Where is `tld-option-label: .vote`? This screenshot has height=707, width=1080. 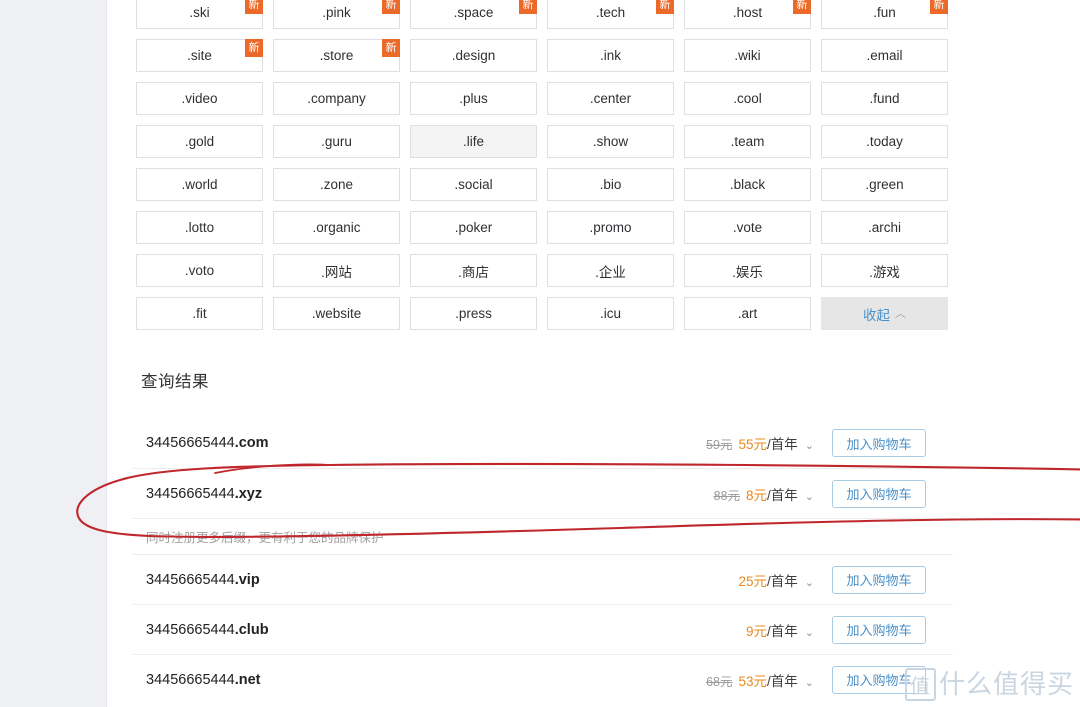
tld-option-label: .vote is located at coordinates (747, 227).